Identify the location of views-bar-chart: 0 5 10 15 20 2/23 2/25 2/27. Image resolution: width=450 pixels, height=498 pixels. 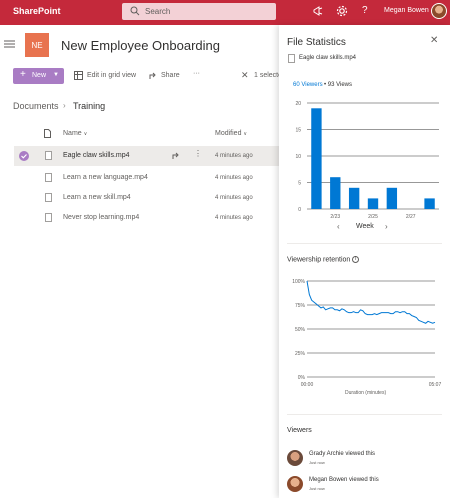
(367, 160).